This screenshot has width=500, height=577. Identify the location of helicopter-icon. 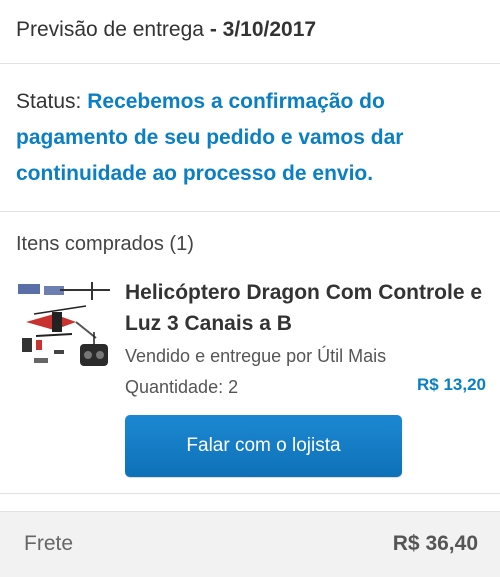
(64, 324).